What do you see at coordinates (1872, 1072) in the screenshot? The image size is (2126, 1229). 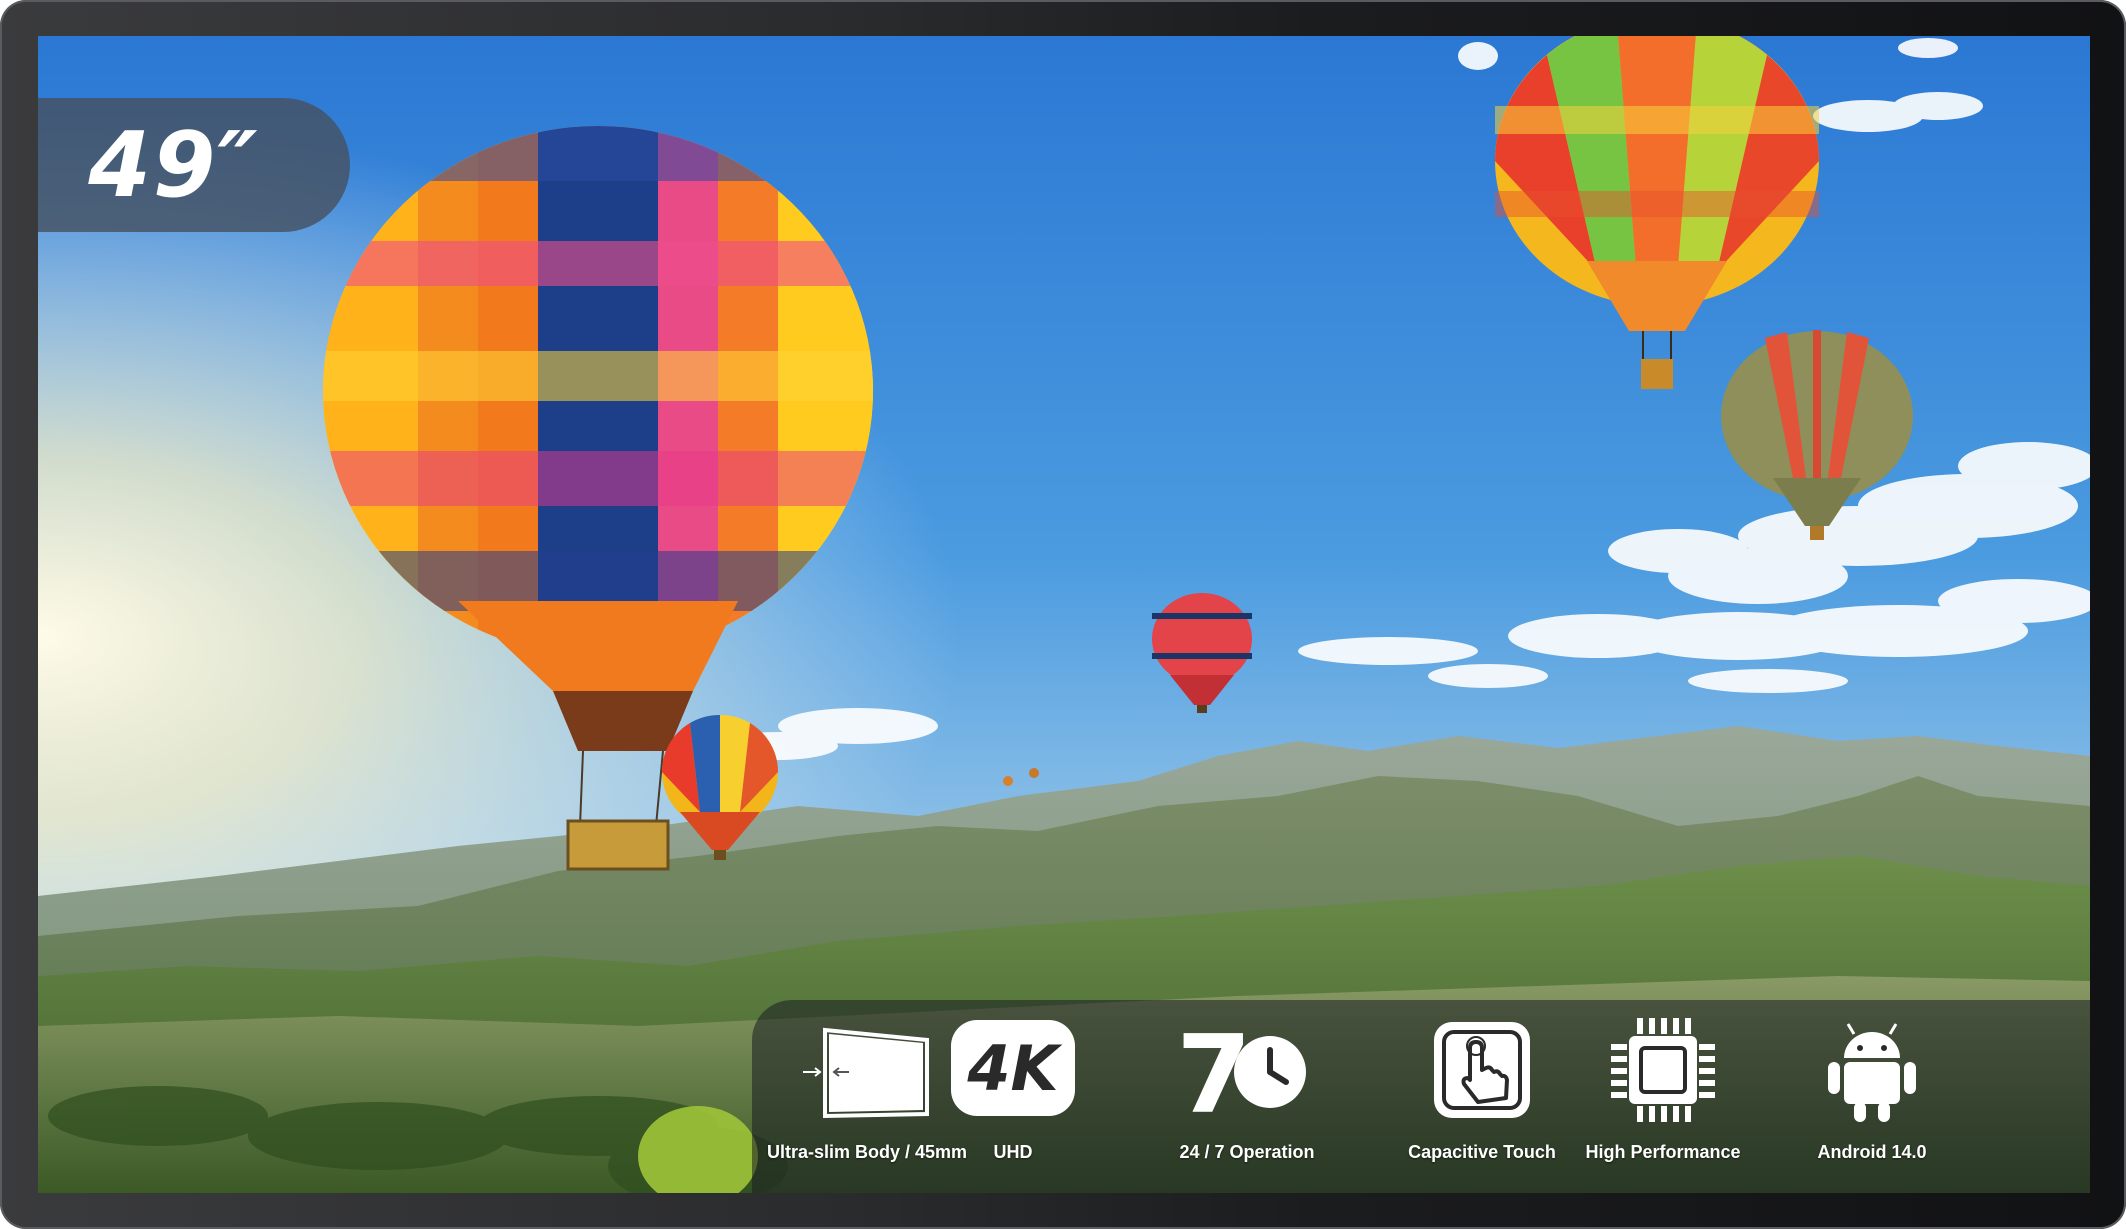 I see `android-icon` at bounding box center [1872, 1072].